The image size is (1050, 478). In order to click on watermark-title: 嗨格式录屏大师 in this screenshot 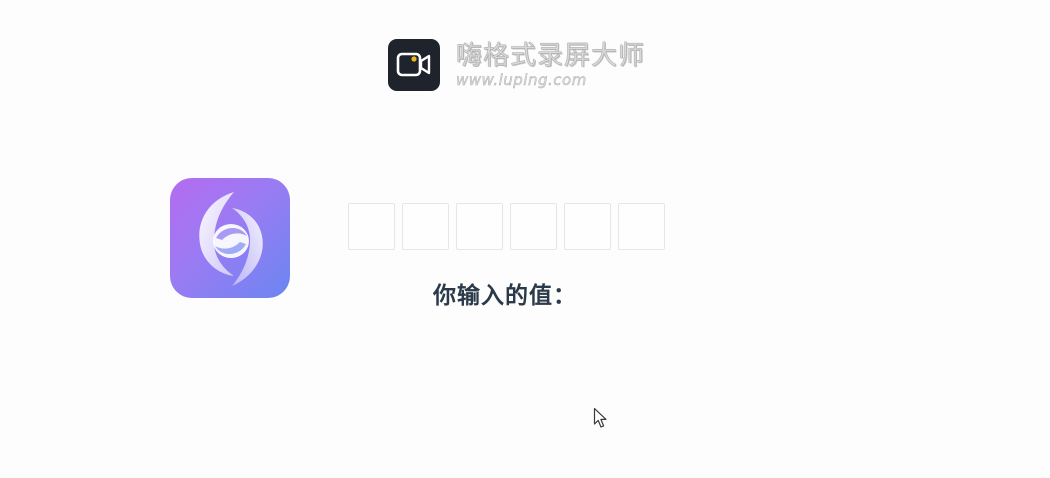, I will do `click(551, 55)`.